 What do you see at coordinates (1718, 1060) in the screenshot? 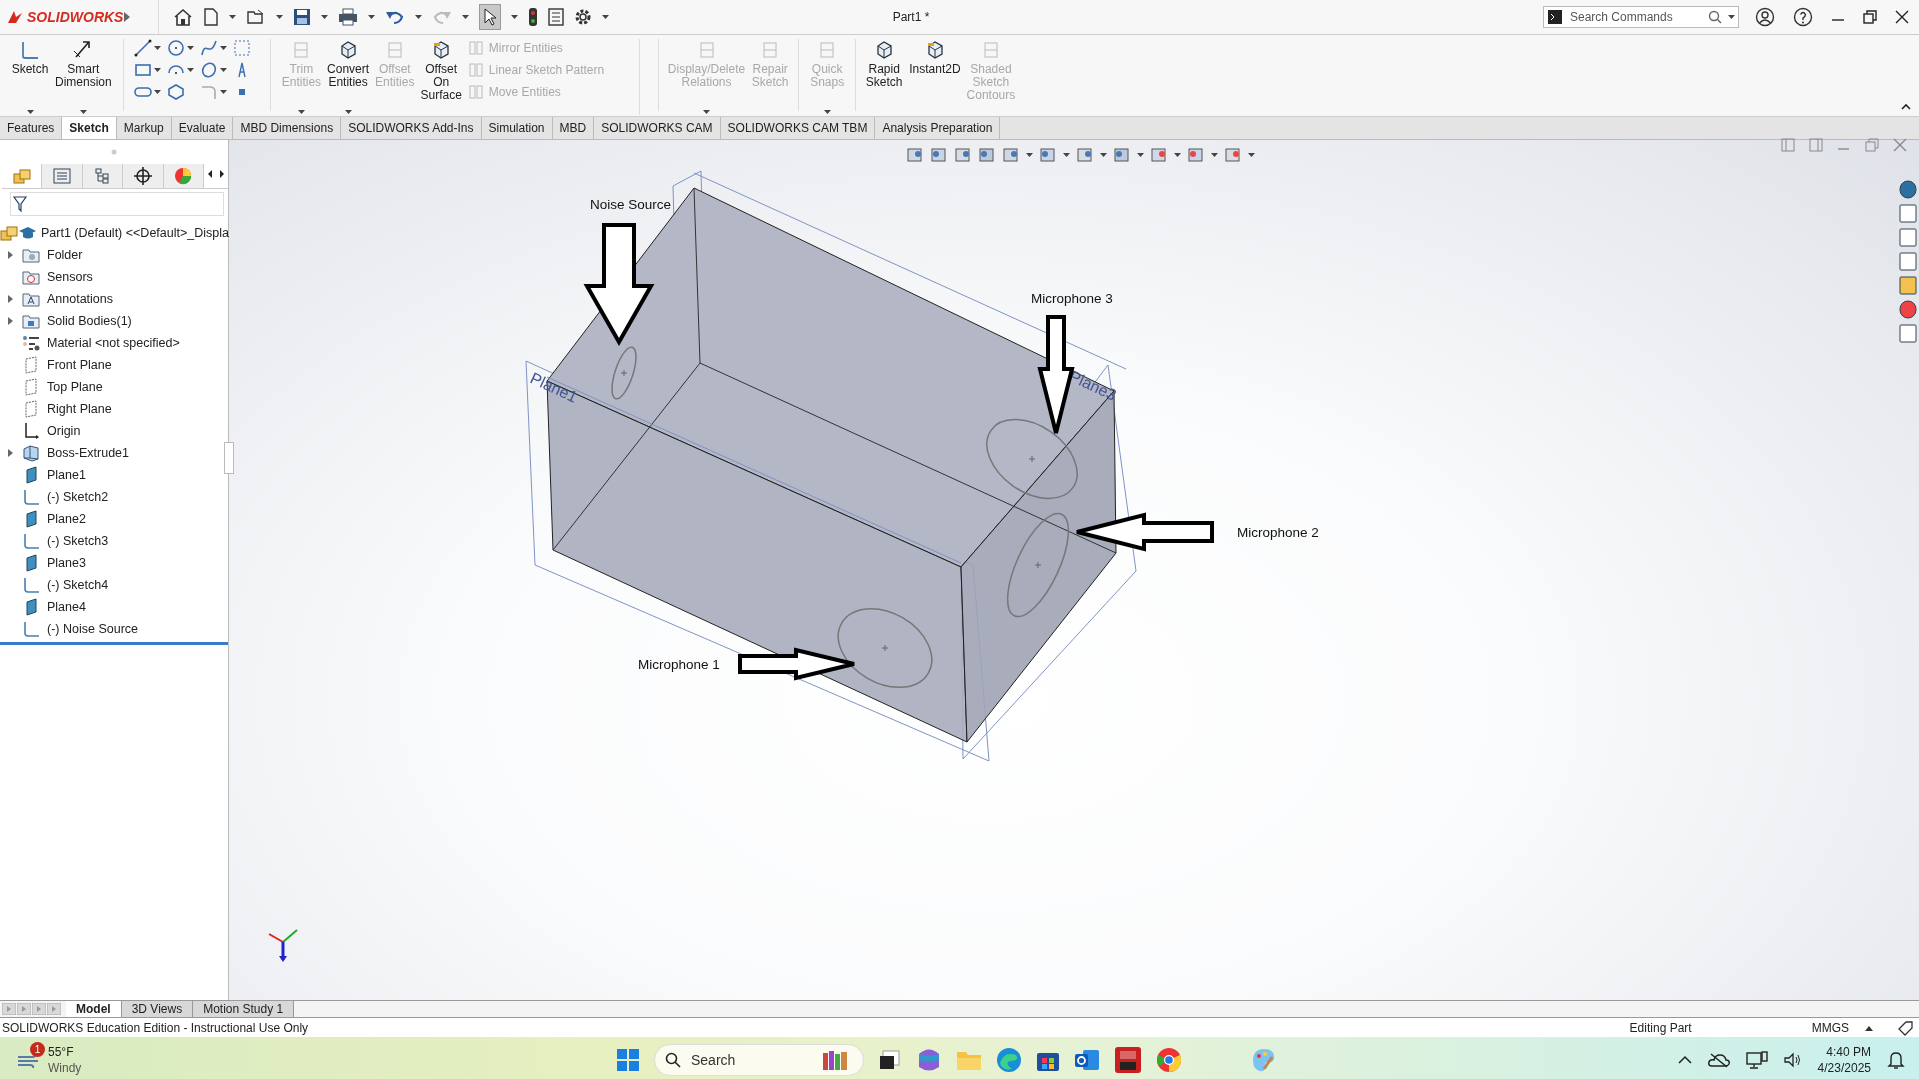
I see `onedrive-icon` at bounding box center [1718, 1060].